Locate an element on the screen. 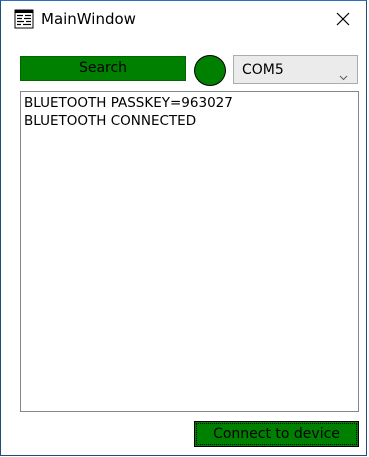 The width and height of the screenshot is (369, 457). port-select-value: COM5 is located at coordinates (263, 70).